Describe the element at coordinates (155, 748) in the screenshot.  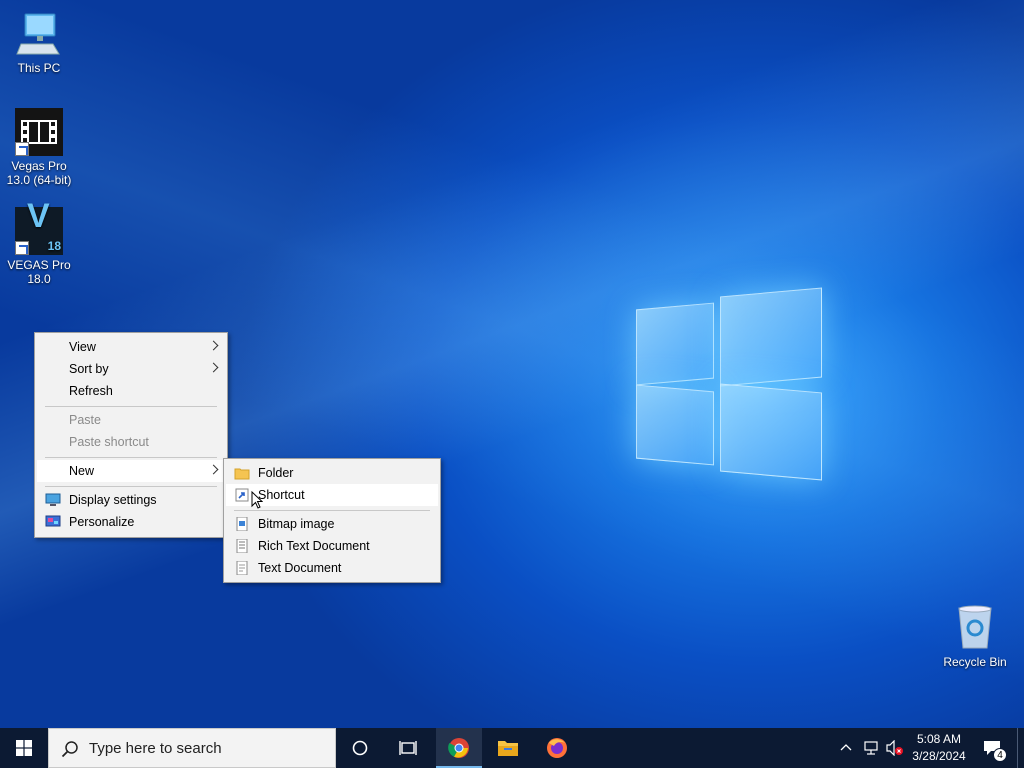
I see `search-placeholder: Type here to search` at that location.